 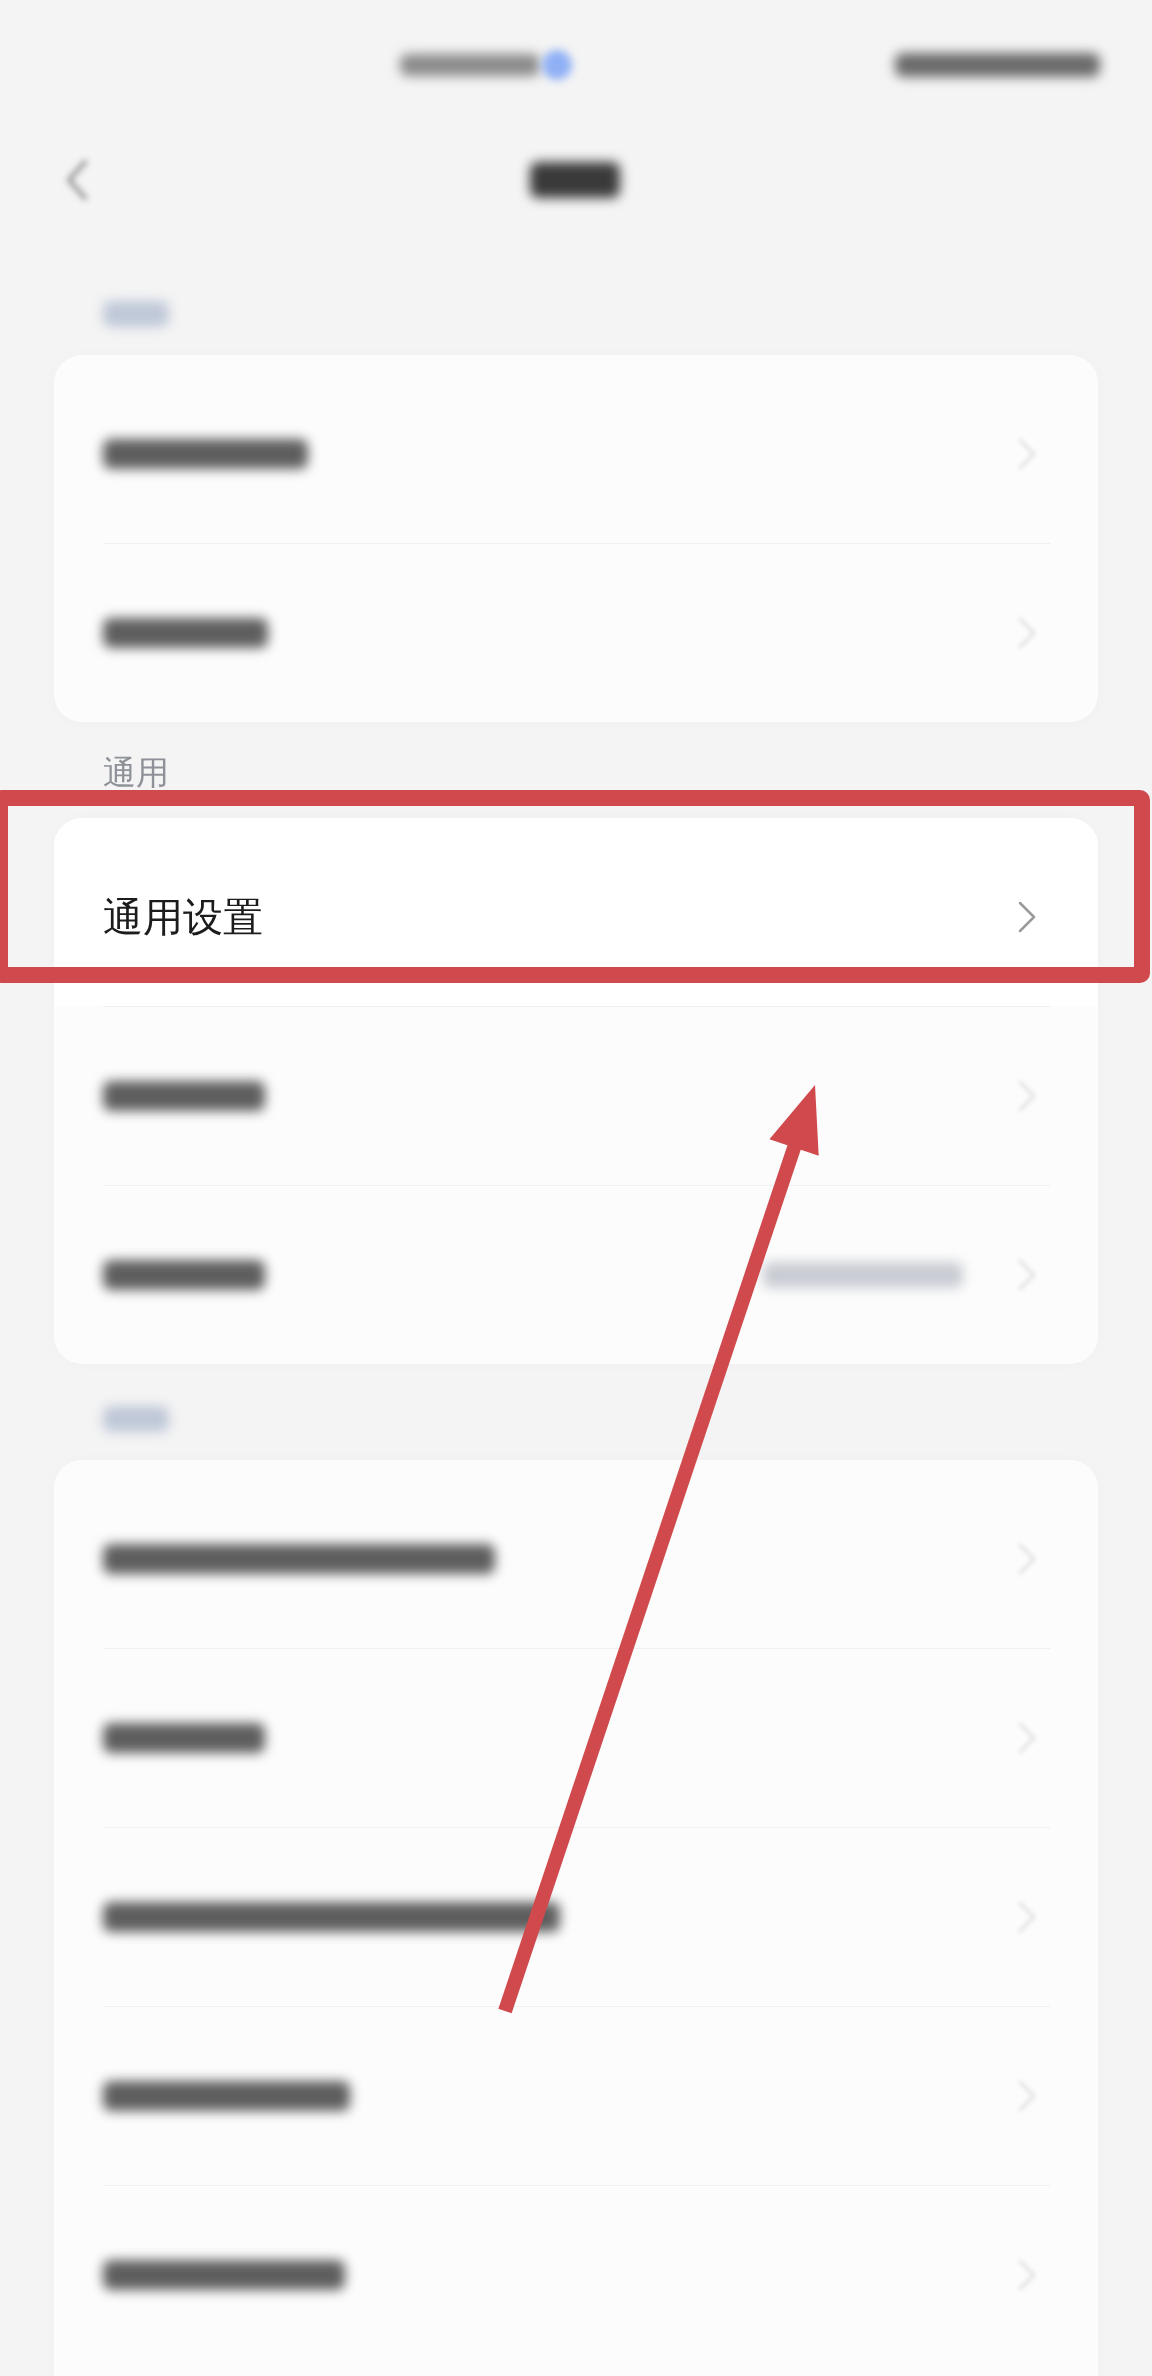 I want to click on chevron-icon, so click(x=1027, y=917).